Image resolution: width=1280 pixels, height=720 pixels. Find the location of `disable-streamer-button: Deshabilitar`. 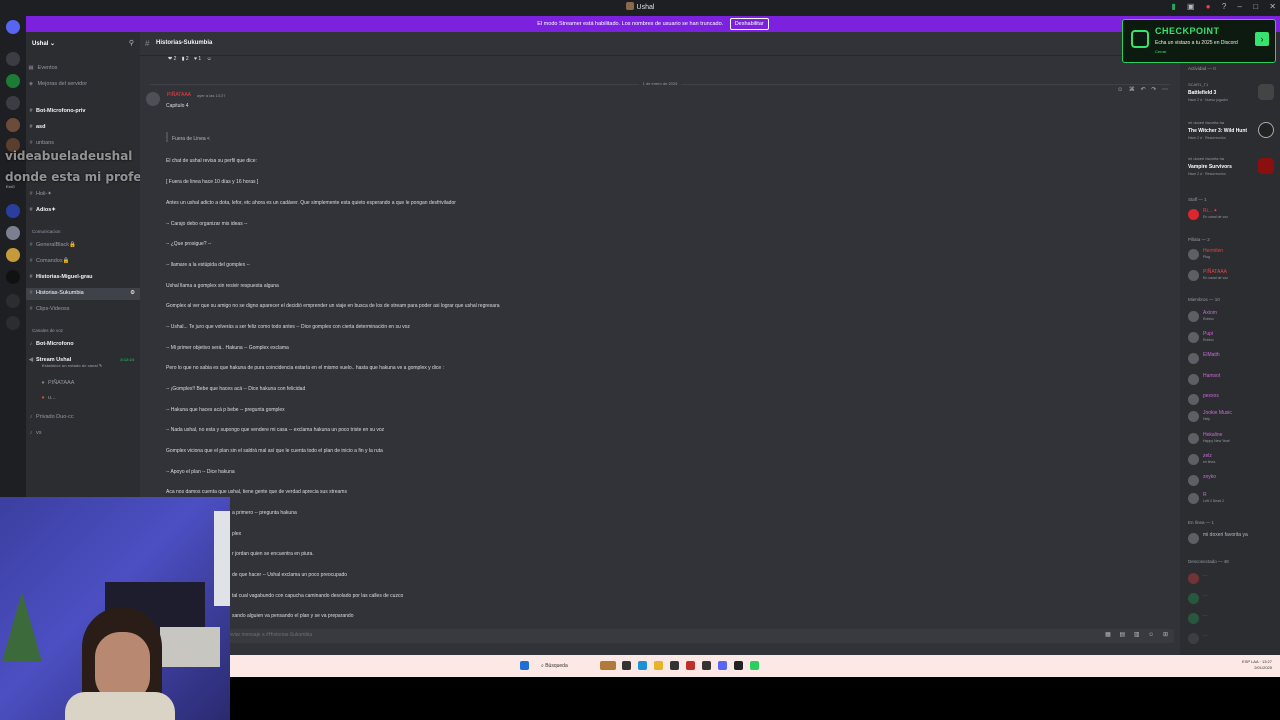

disable-streamer-button: Deshabilitar is located at coordinates (749, 24).